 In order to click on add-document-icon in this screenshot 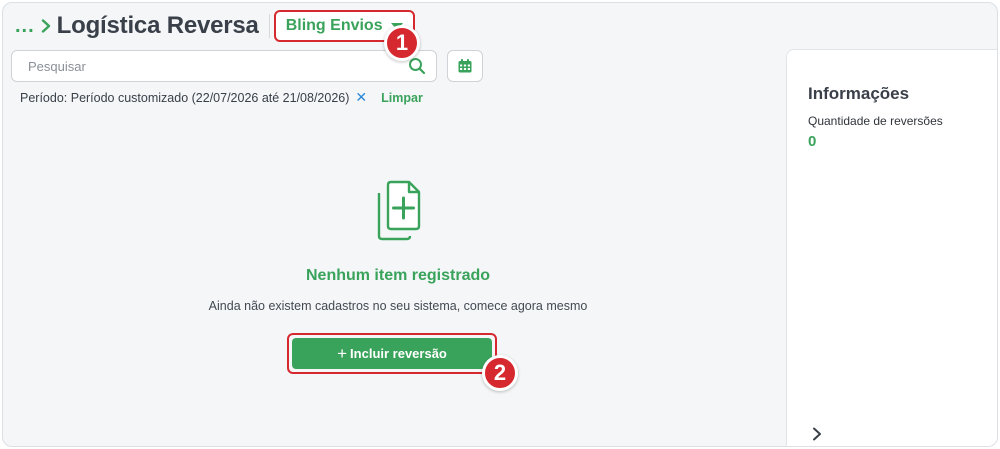, I will do `click(399, 210)`.